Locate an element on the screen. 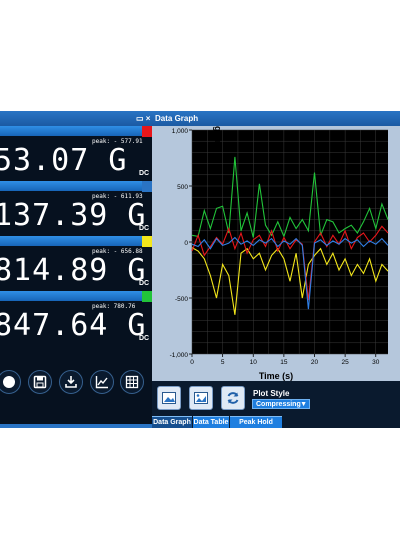 The height and width of the screenshot is (540, 400). y-tick-label: -1,000 is located at coordinates (179, 355).